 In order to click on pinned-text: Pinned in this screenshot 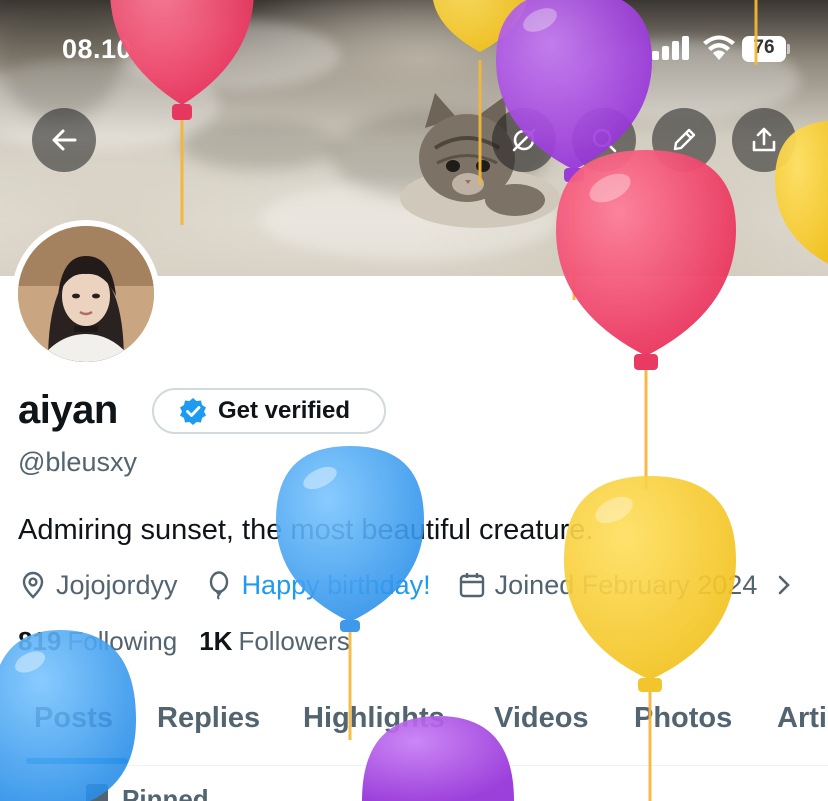, I will do `click(165, 792)`.